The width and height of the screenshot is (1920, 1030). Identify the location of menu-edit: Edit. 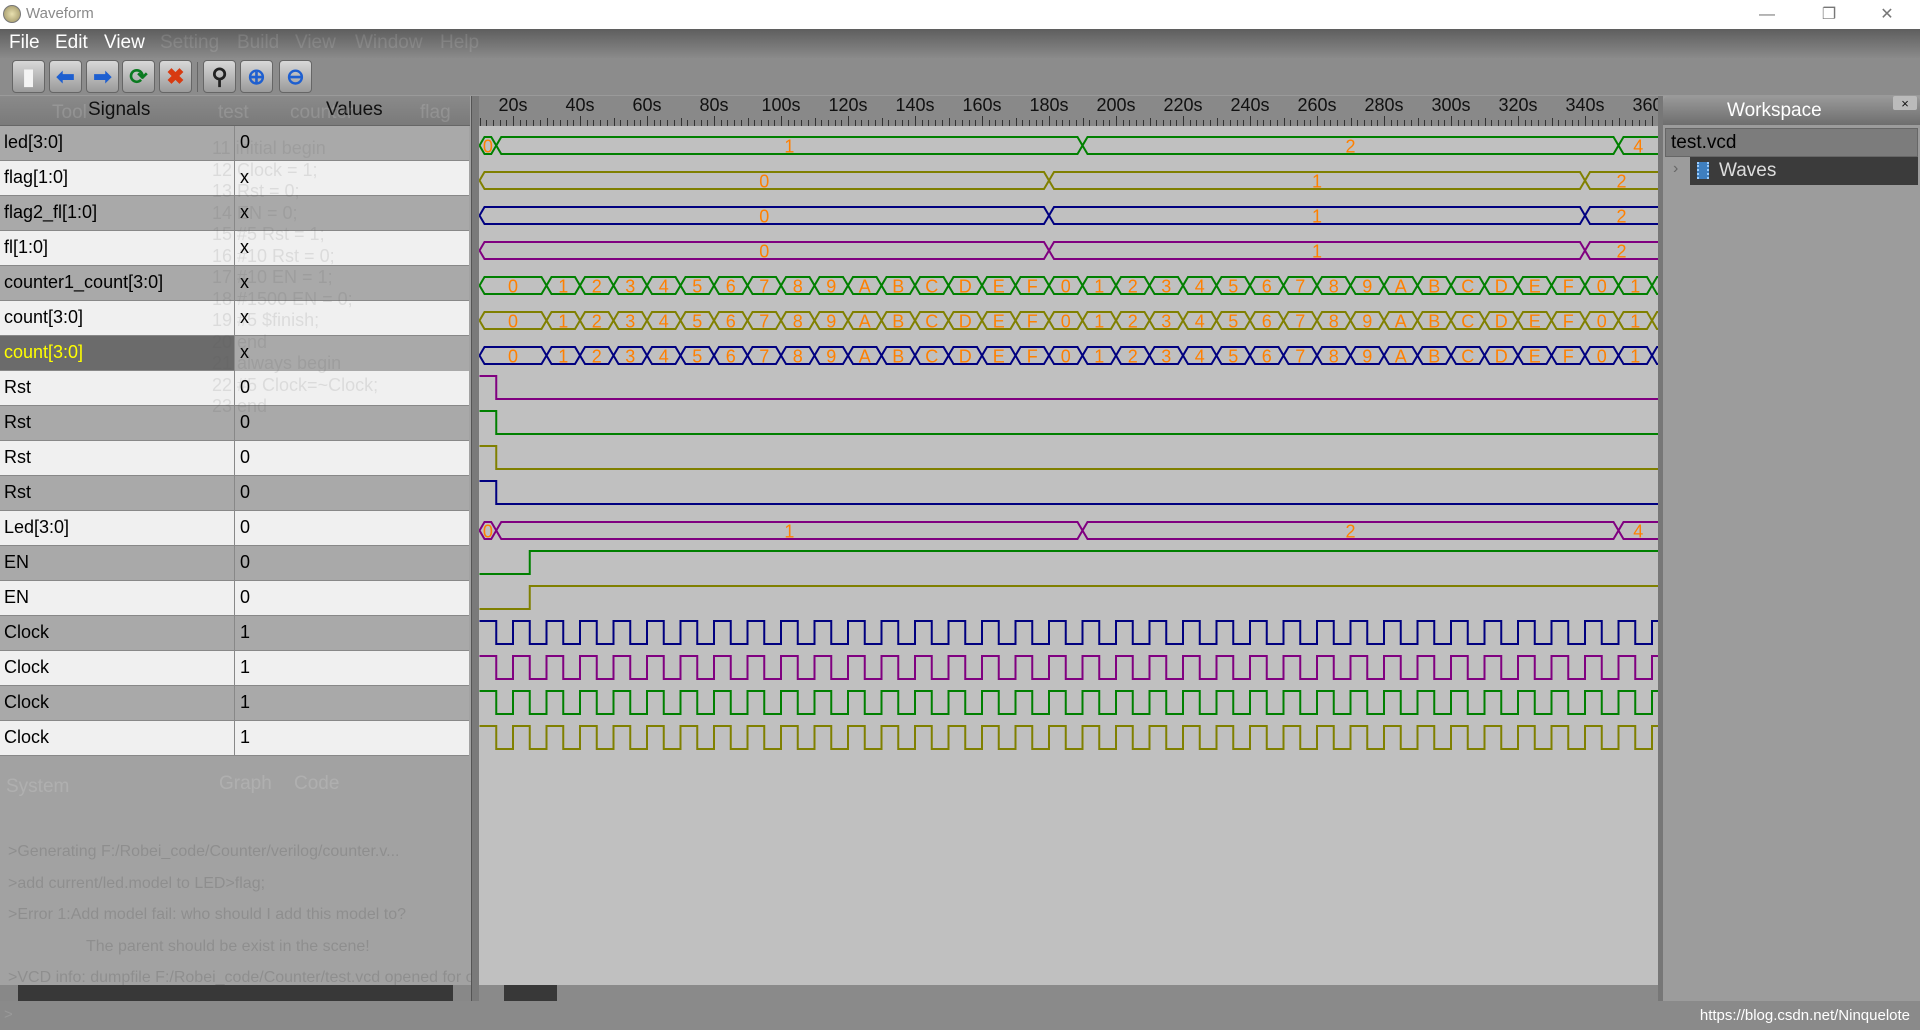
(71, 43).